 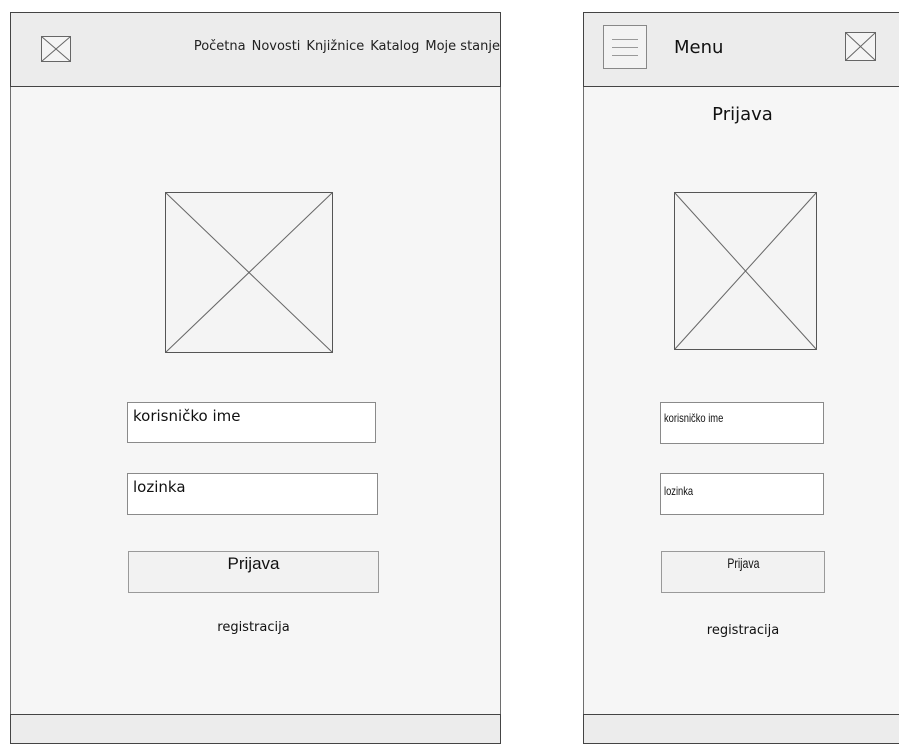 I want to click on mobile-header: Menu, so click(x=741, y=49).